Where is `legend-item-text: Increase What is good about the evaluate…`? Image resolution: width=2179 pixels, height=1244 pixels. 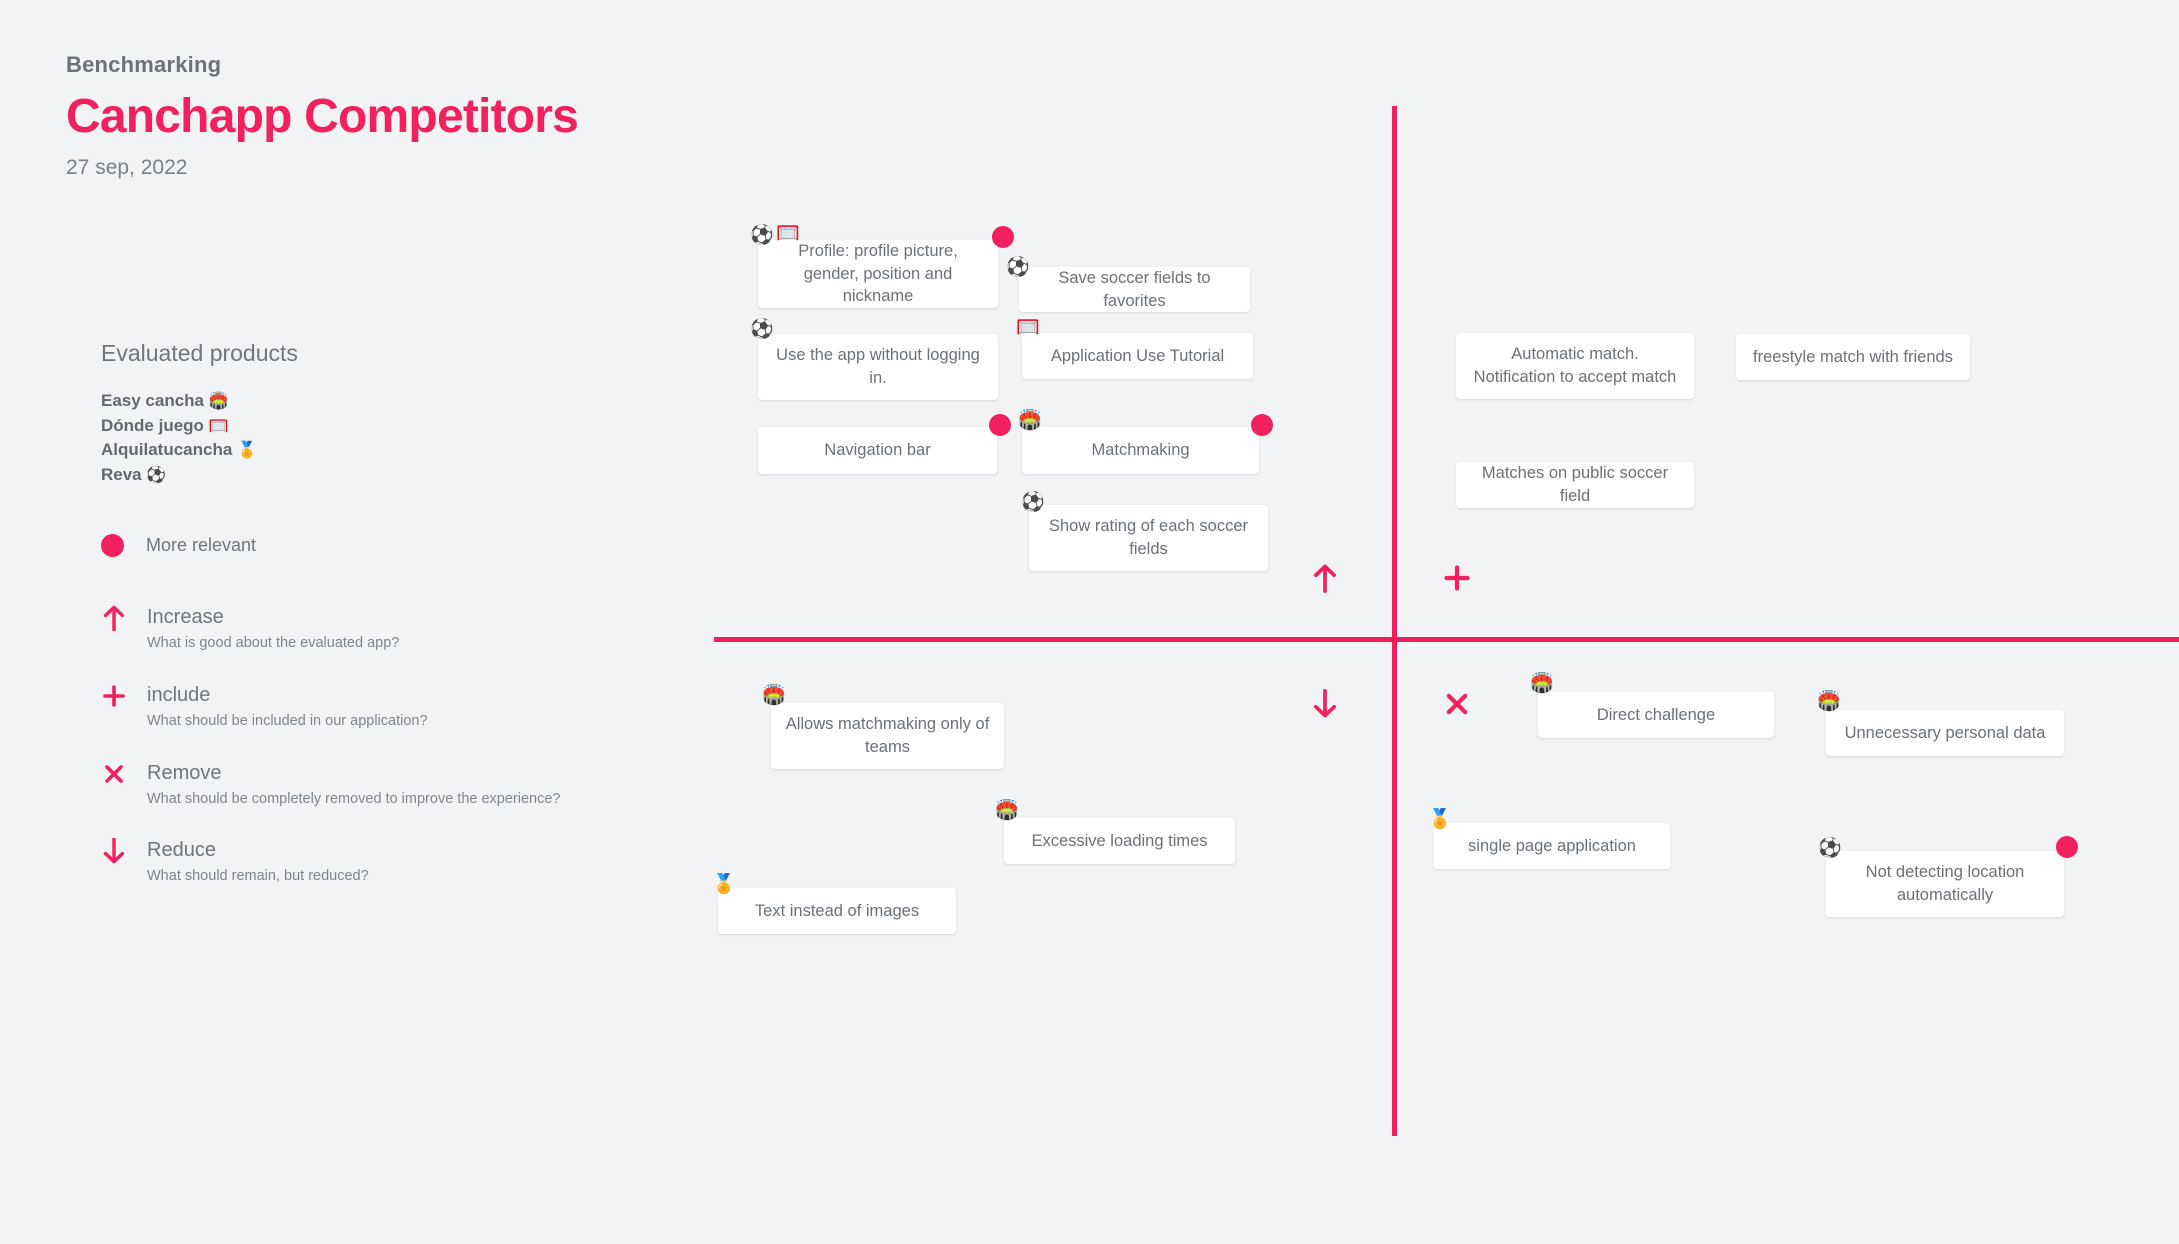
legend-item-text: Increase What is good about the evaluate… is located at coordinates (273, 629).